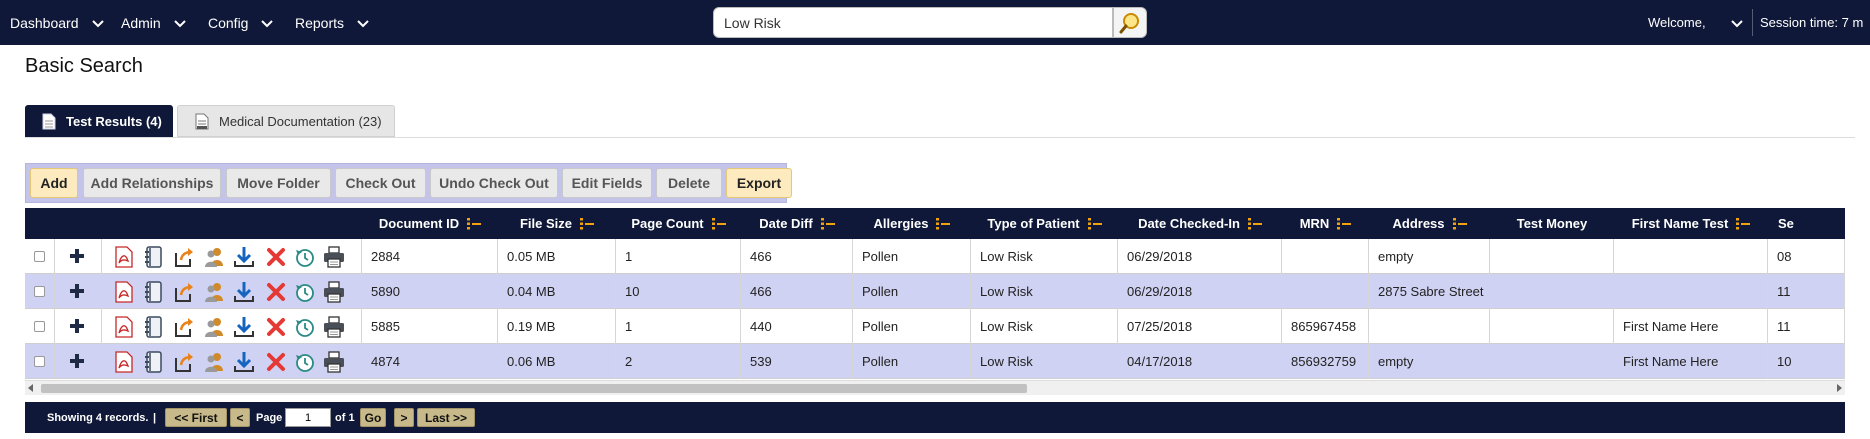 This screenshot has height=439, width=1870. Describe the element at coordinates (797, 361) in the screenshot. I see `cell-date-diff: 539` at that location.